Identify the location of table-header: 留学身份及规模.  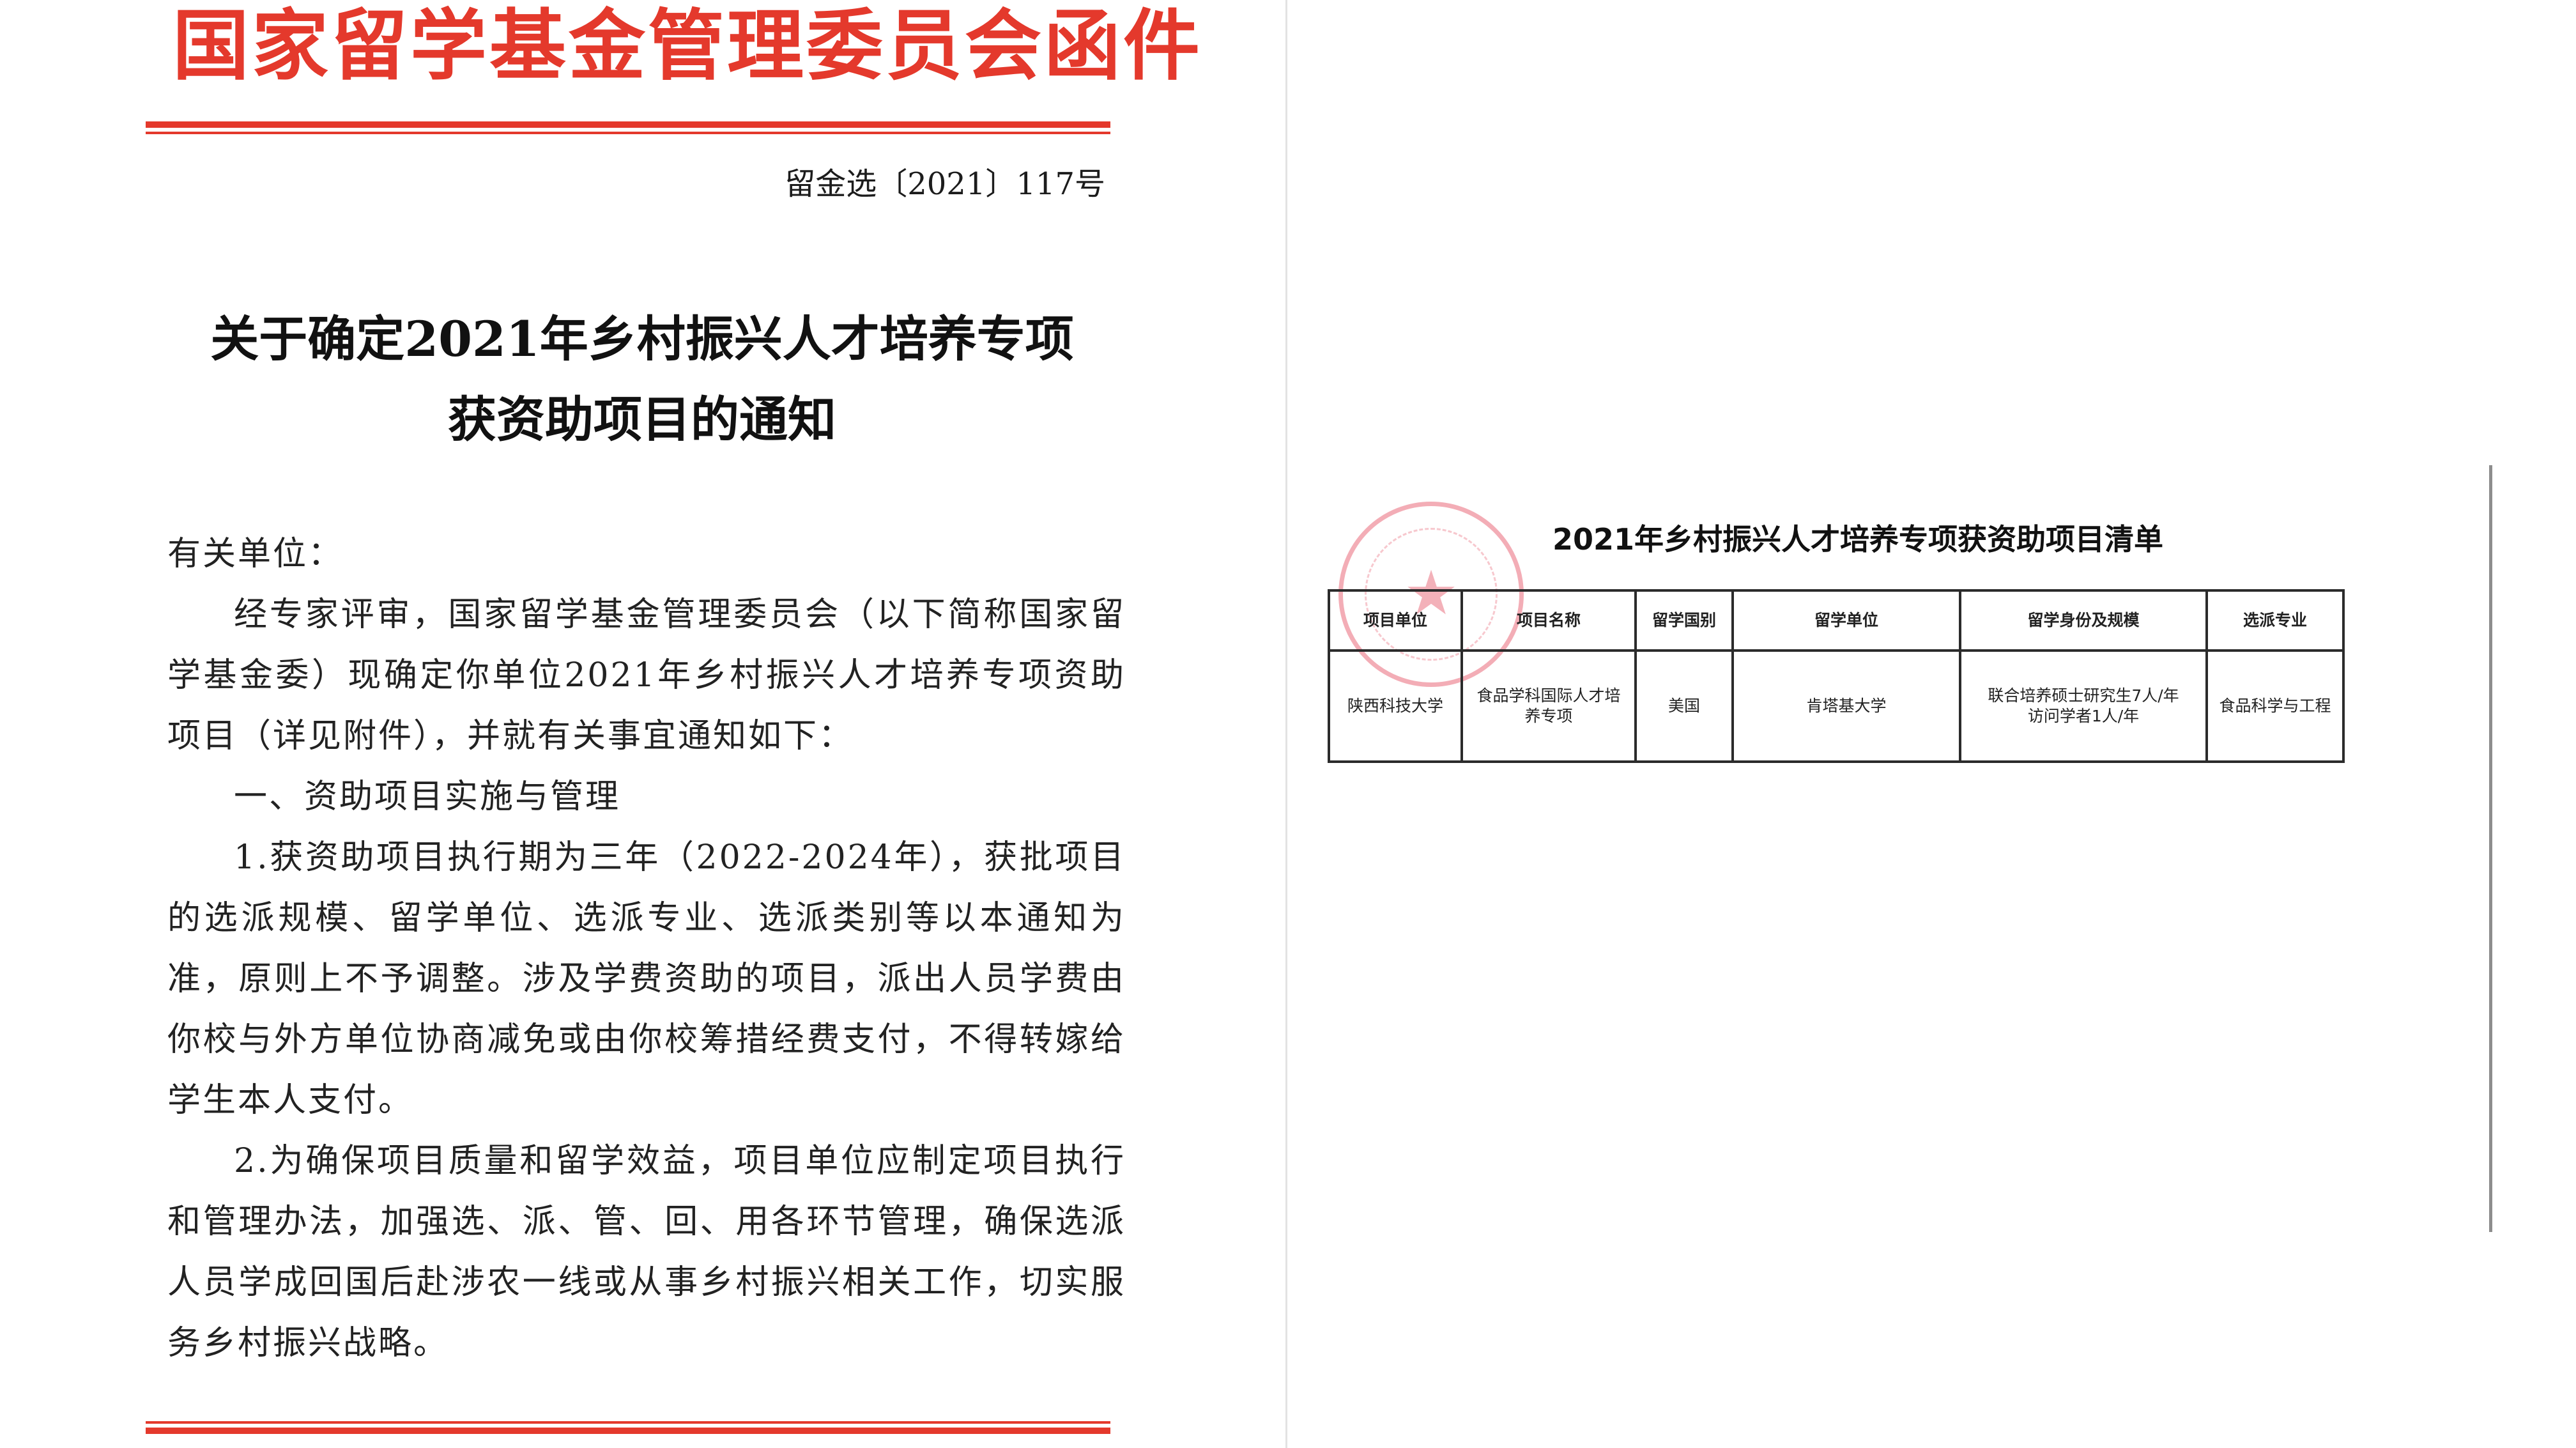
(2083, 620).